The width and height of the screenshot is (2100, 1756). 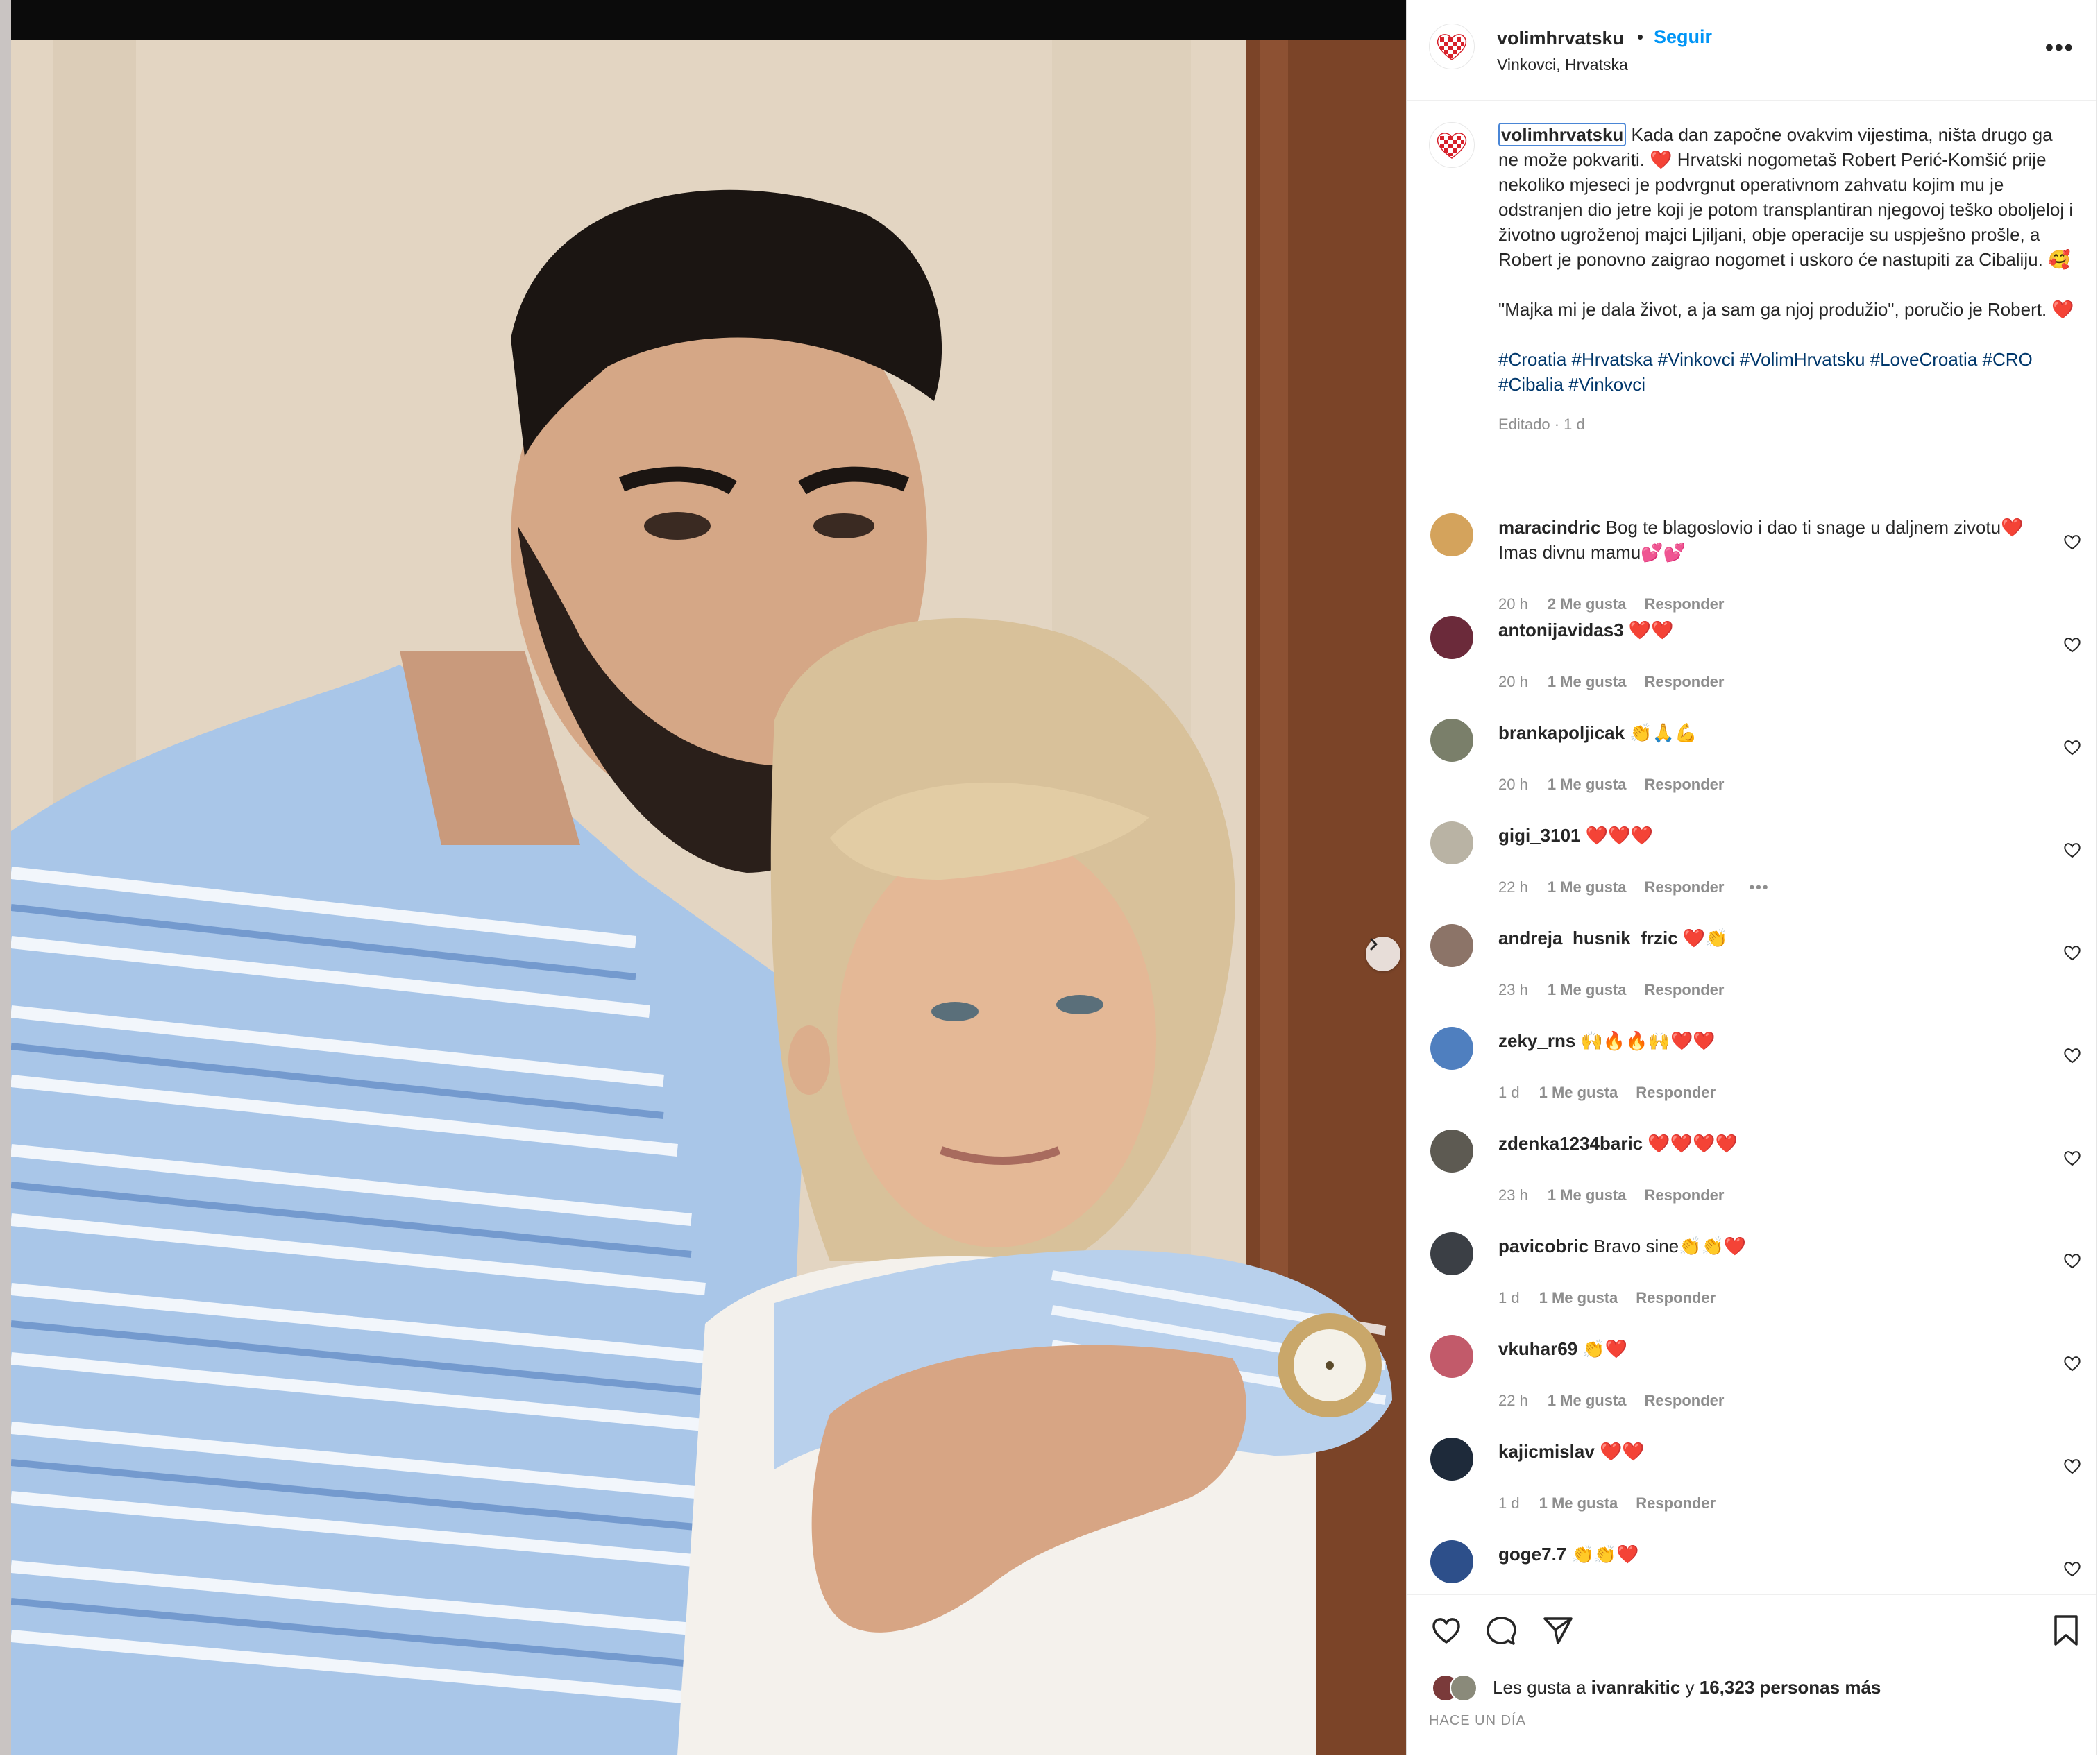 I want to click on caption-avatar, so click(x=1452, y=145).